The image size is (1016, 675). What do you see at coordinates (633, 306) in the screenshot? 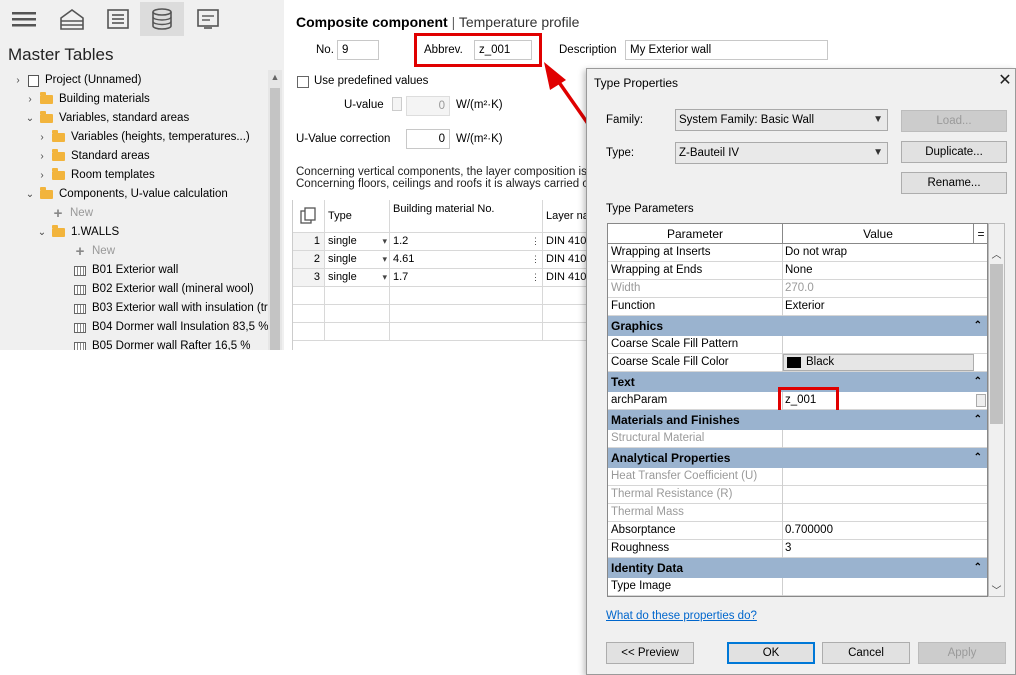
I see `param-name: Function` at bounding box center [633, 306].